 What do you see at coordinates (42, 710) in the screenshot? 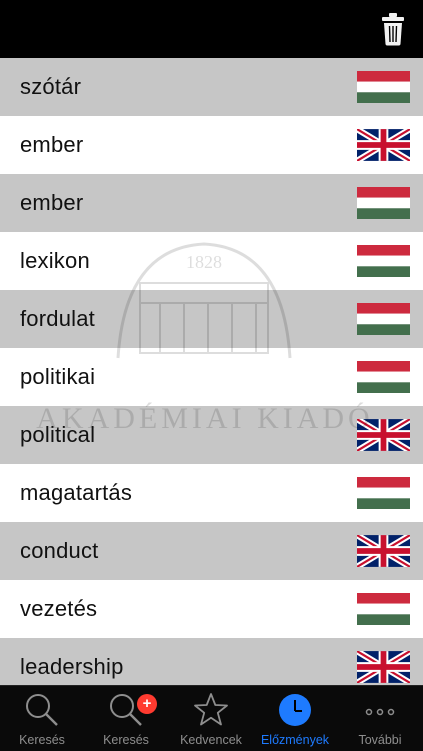
I see `search-icon` at bounding box center [42, 710].